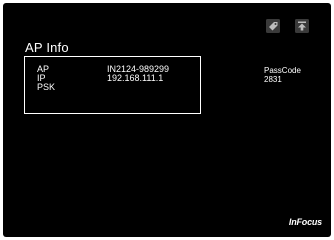 The width and height of the screenshot is (334, 240). What do you see at coordinates (273, 26) in the screenshot?
I see `tag-icon` at bounding box center [273, 26].